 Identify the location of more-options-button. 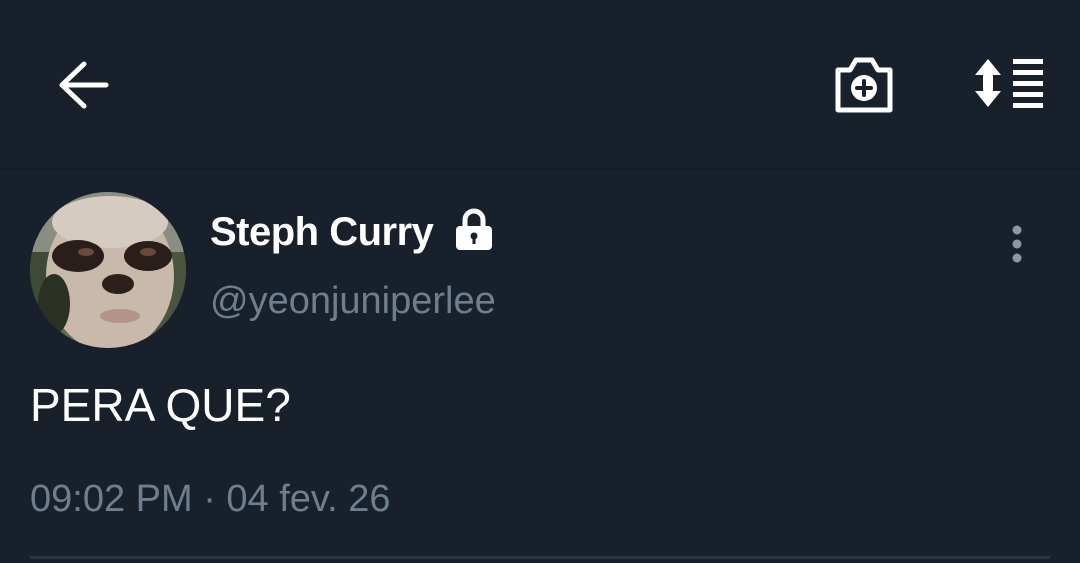
(1017, 244).